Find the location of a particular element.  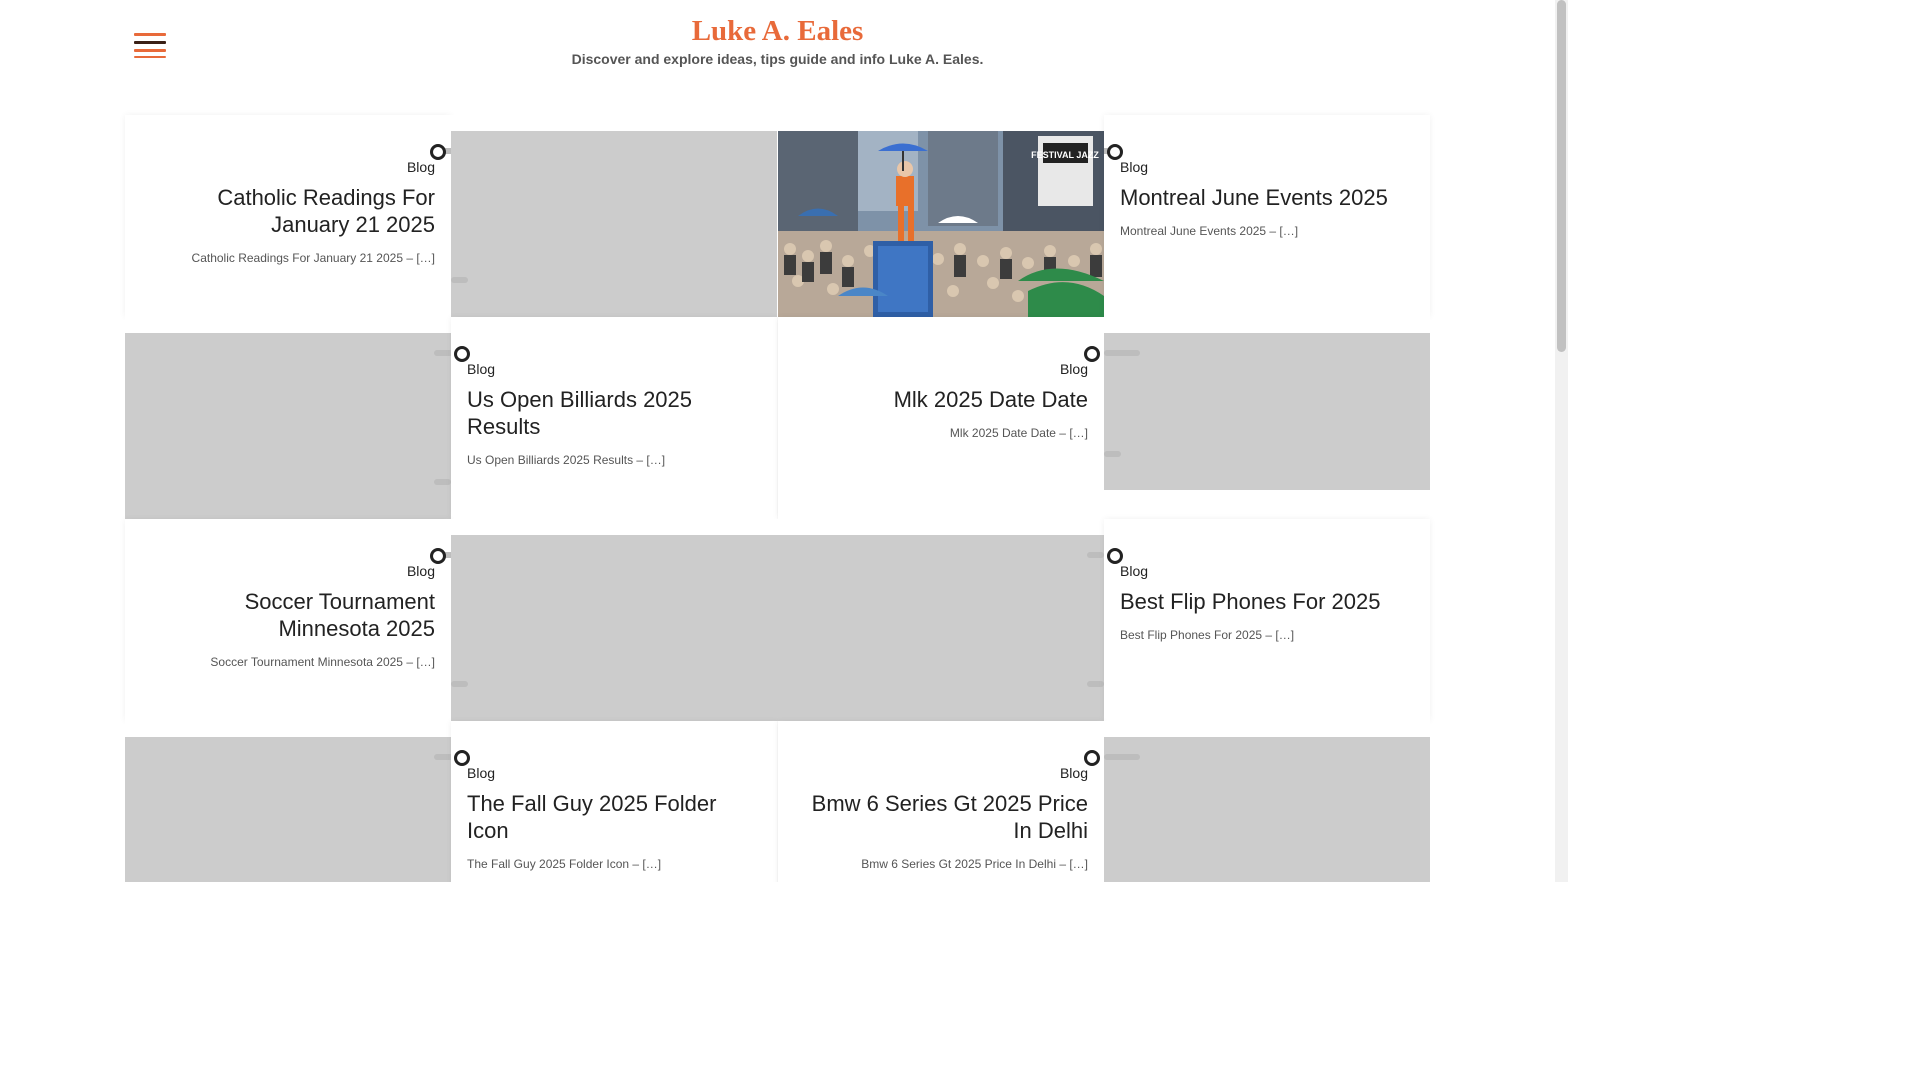

post-excerpt: The Fall Guy 2025 Folder Icon – […] is located at coordinates (564, 864).